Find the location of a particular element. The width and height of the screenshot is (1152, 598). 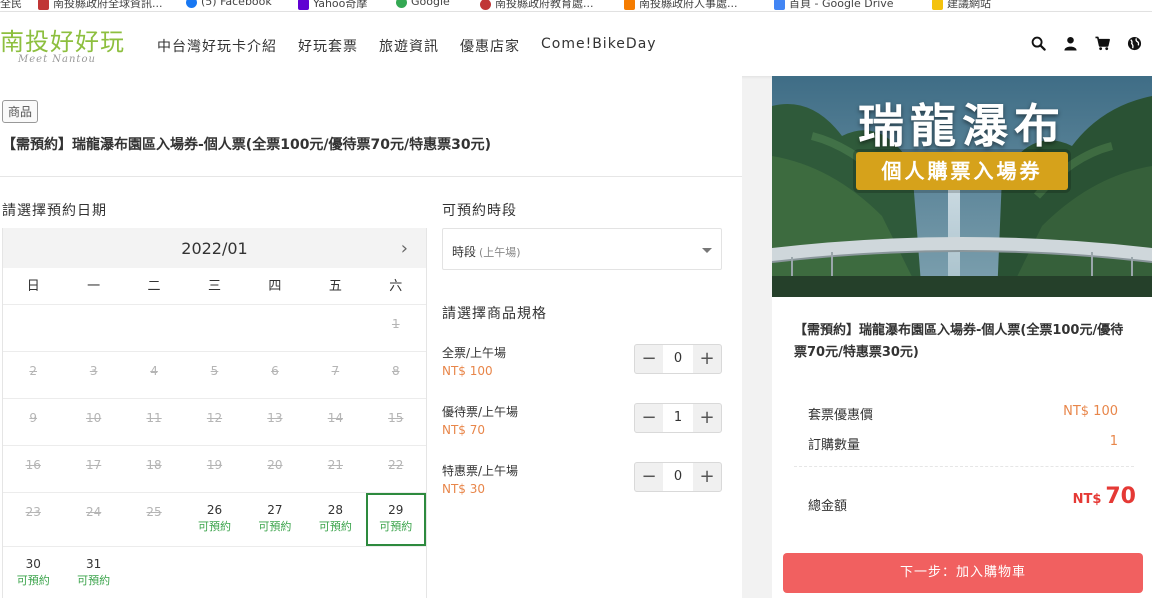

calendar-weekdays: 日 一 二 三 四 五 六 is located at coordinates (214, 286).